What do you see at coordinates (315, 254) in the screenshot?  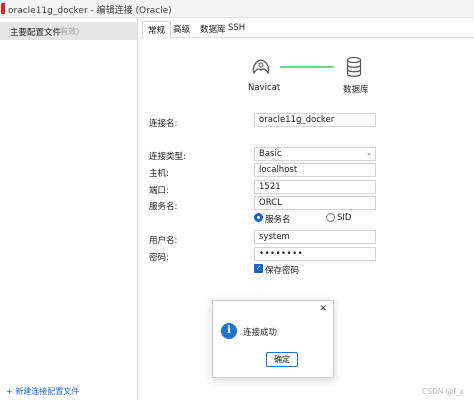 I see `password-input: ••••••••` at bounding box center [315, 254].